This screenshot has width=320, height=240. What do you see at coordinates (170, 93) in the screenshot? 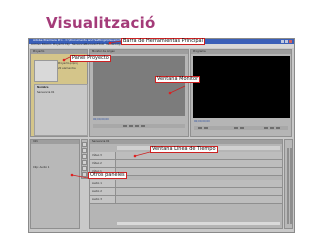
I see `monitor-arrow-dot` at bounding box center [170, 93].